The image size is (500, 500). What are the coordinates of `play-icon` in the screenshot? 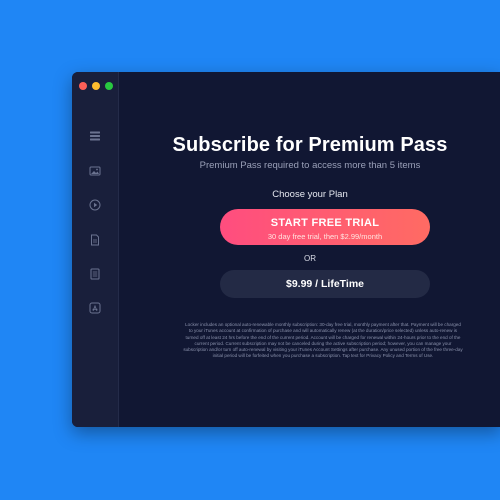 It's located at (95, 205).